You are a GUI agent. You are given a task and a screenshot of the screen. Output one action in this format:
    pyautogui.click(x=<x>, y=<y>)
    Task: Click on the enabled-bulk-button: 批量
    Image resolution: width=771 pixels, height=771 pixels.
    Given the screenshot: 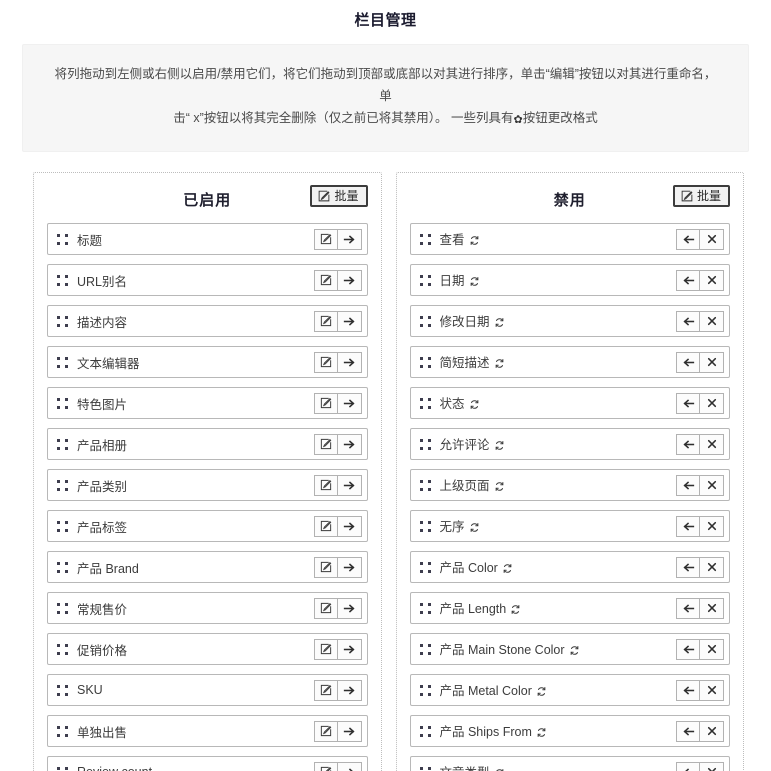 What is the action you would take?
    pyautogui.click(x=339, y=196)
    